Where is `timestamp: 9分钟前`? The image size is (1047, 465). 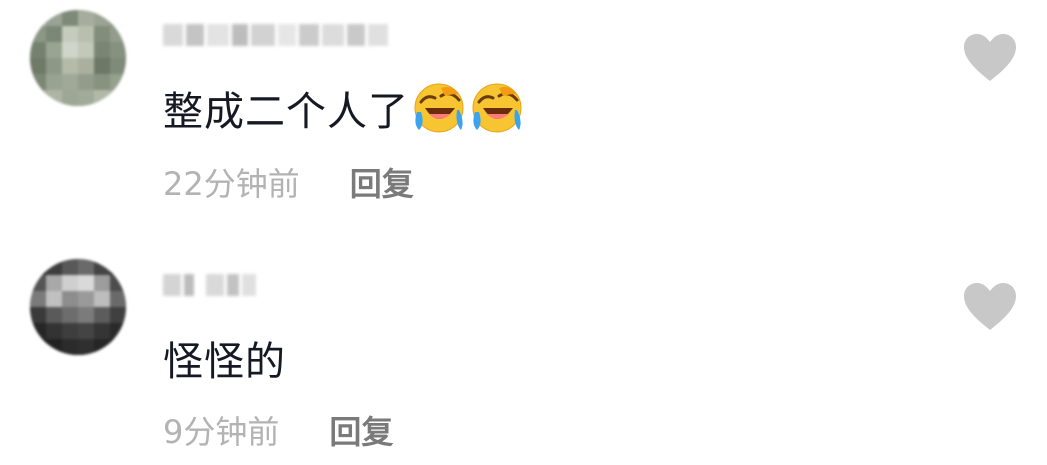 timestamp: 9分钟前 is located at coordinates (221, 432).